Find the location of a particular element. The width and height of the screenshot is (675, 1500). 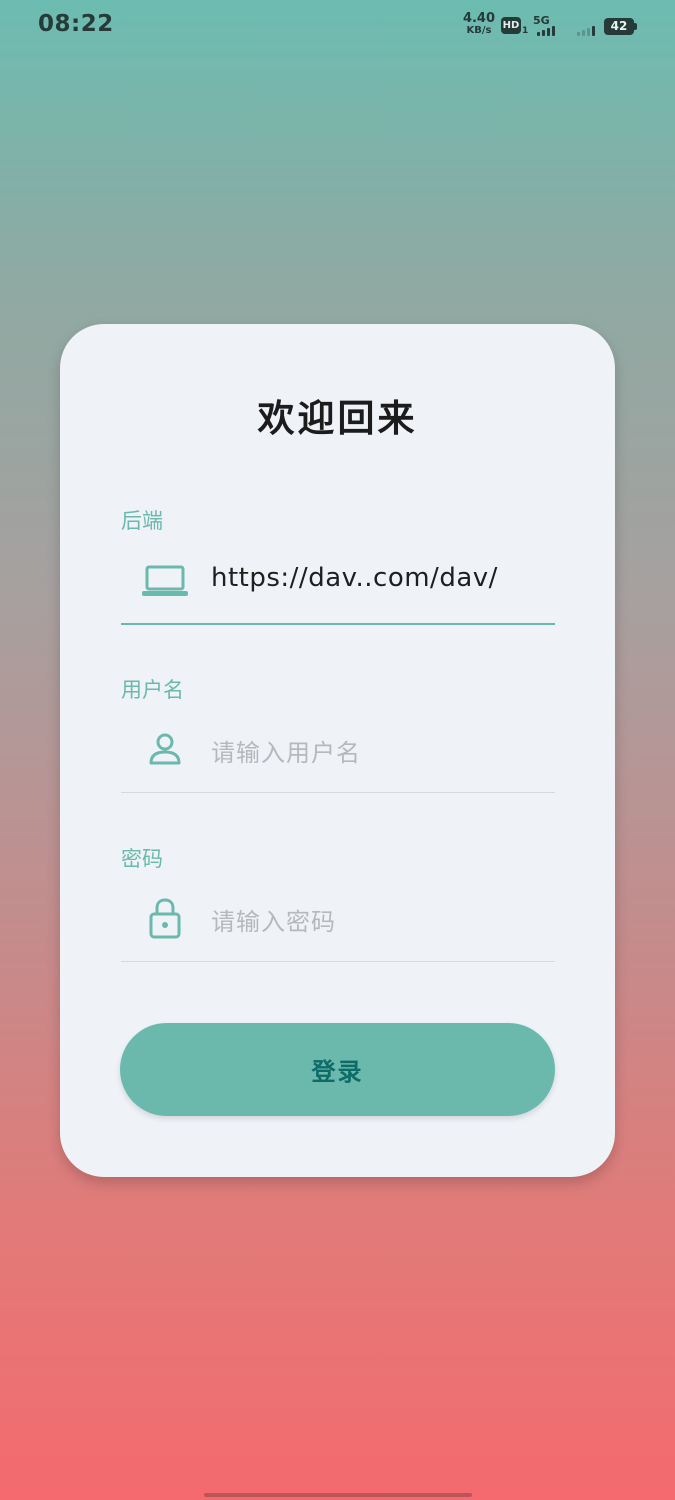

battery-icon: 42 is located at coordinates (619, 26).